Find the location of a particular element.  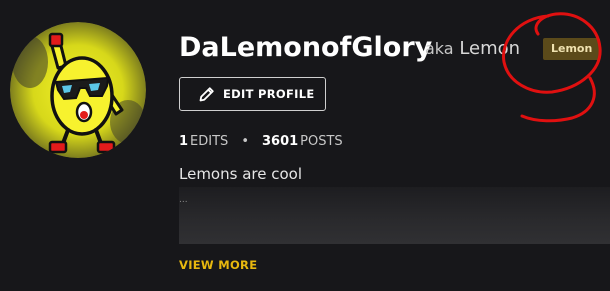

edits-count: 1 is located at coordinates (184, 141).